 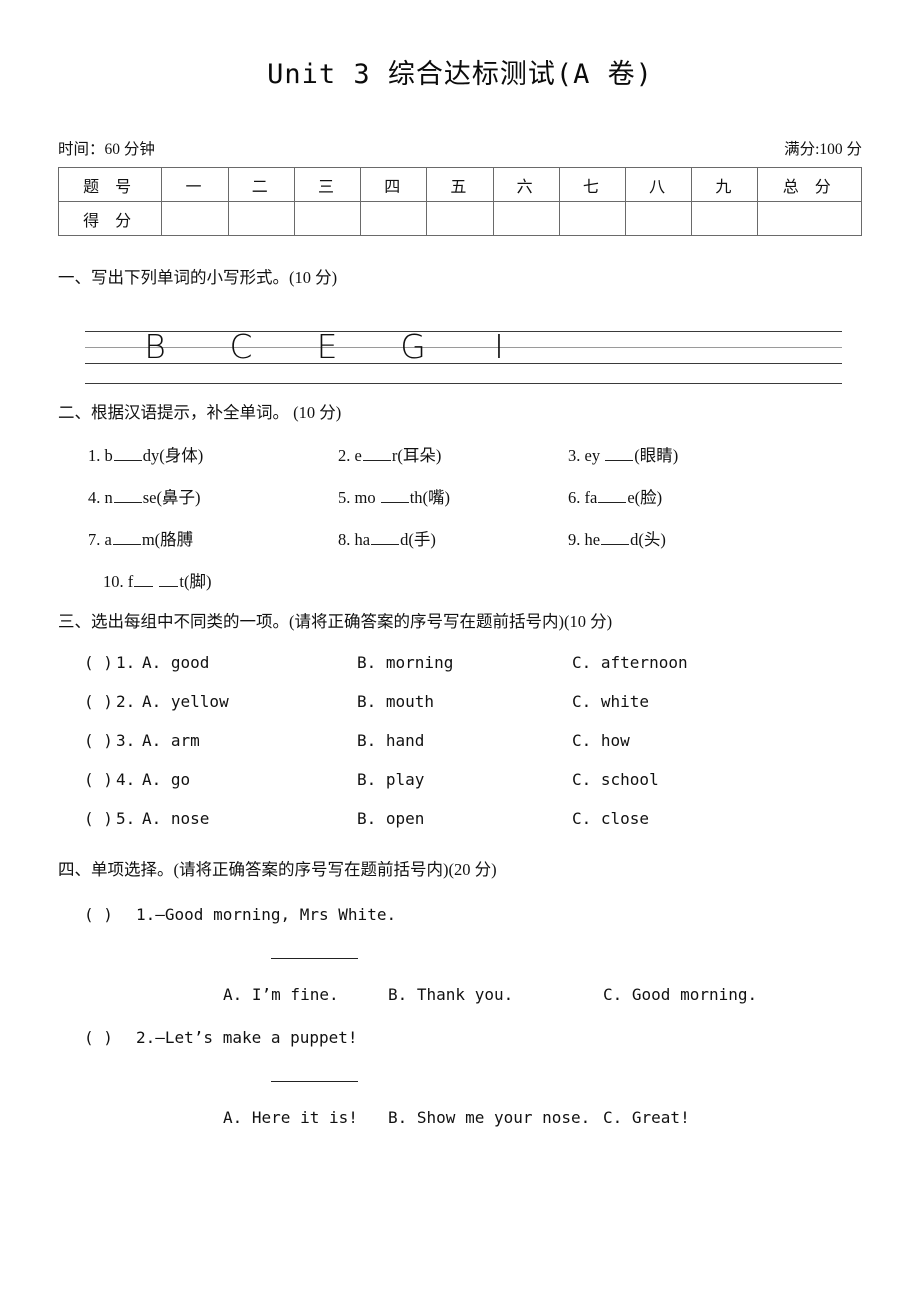 I want to click on mc-option-1-c: C. afternoon, so click(x=692, y=662).